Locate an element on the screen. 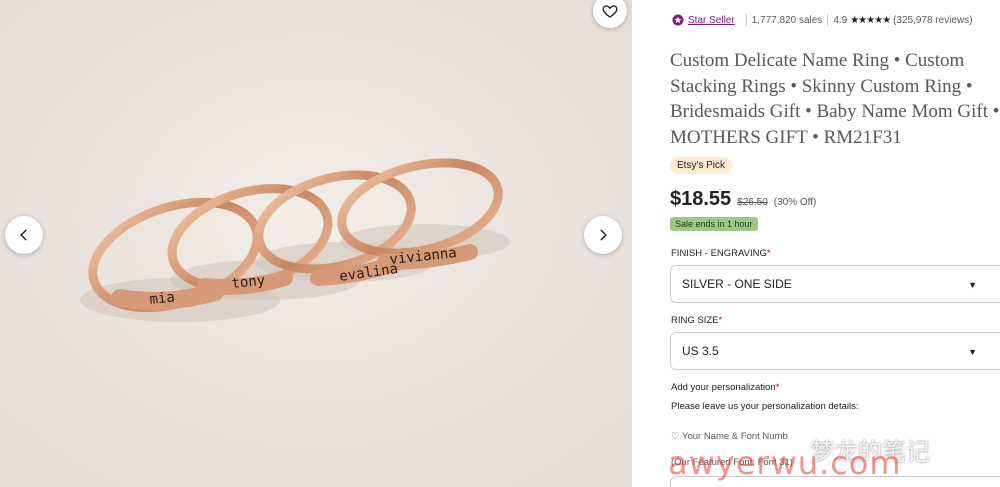  chevron-left-icon is located at coordinates (23, 235).